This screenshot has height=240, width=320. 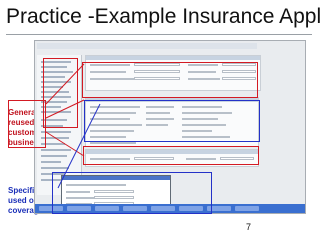 I want to click on details-highlight-box, so click(x=172, y=121).